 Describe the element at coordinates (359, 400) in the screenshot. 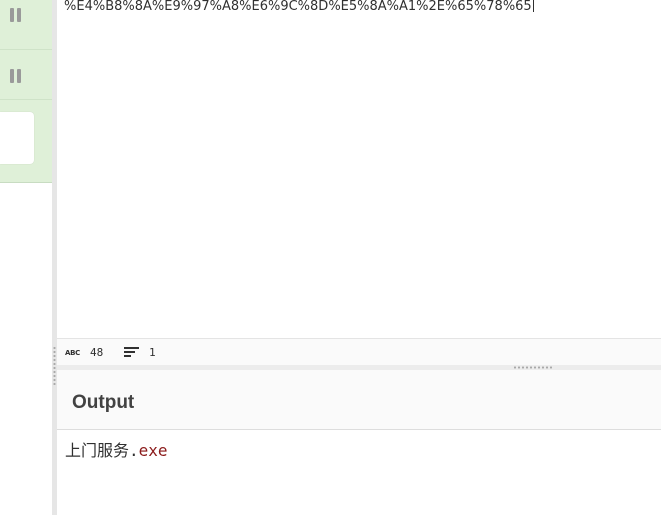

I see `output-header: Output` at that location.